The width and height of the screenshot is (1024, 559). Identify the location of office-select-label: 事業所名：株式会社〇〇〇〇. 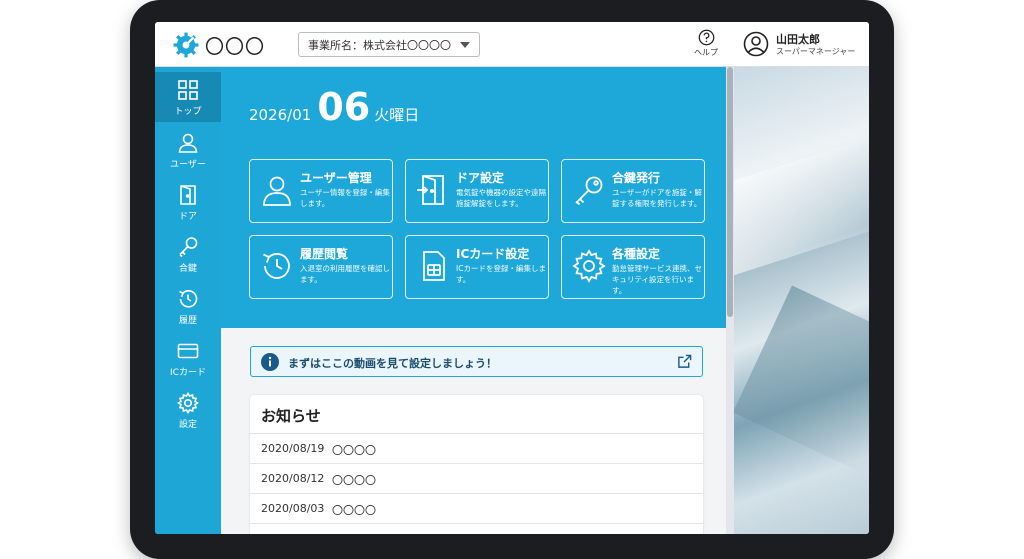
(379, 45).